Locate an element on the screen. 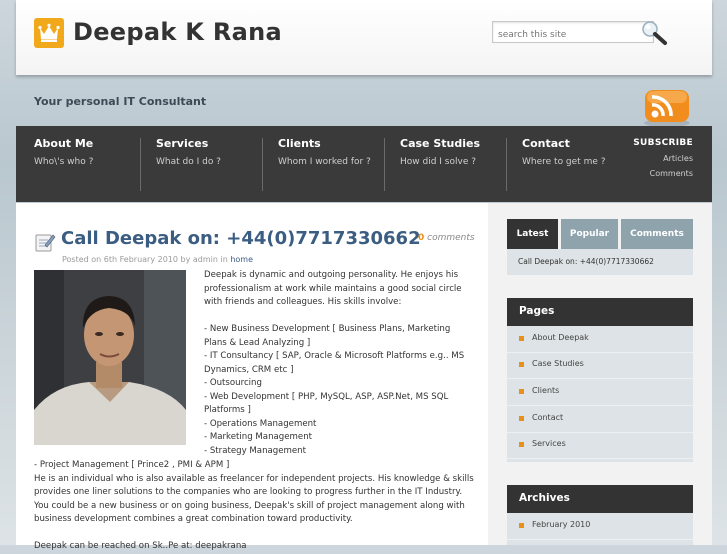 The image size is (727, 554). comment-count-label: comments is located at coordinates (451, 238).